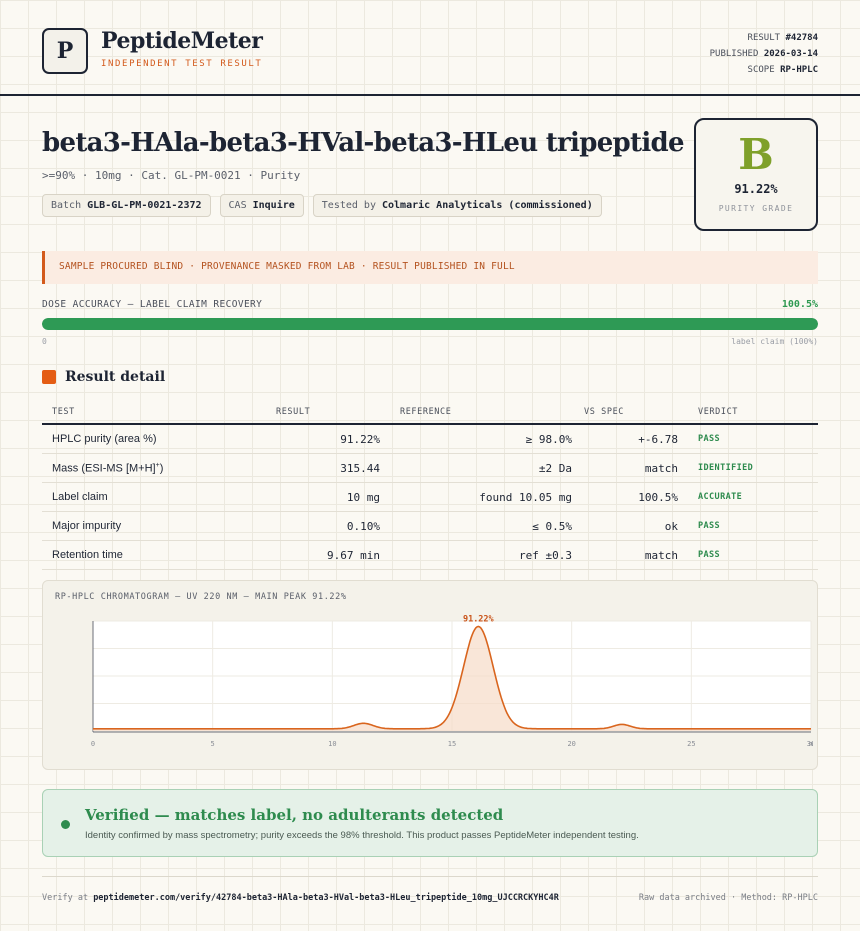 The image size is (860, 931). What do you see at coordinates (552, 526) in the screenshot?
I see `cell-reference: ≤ 0.5%` at bounding box center [552, 526].